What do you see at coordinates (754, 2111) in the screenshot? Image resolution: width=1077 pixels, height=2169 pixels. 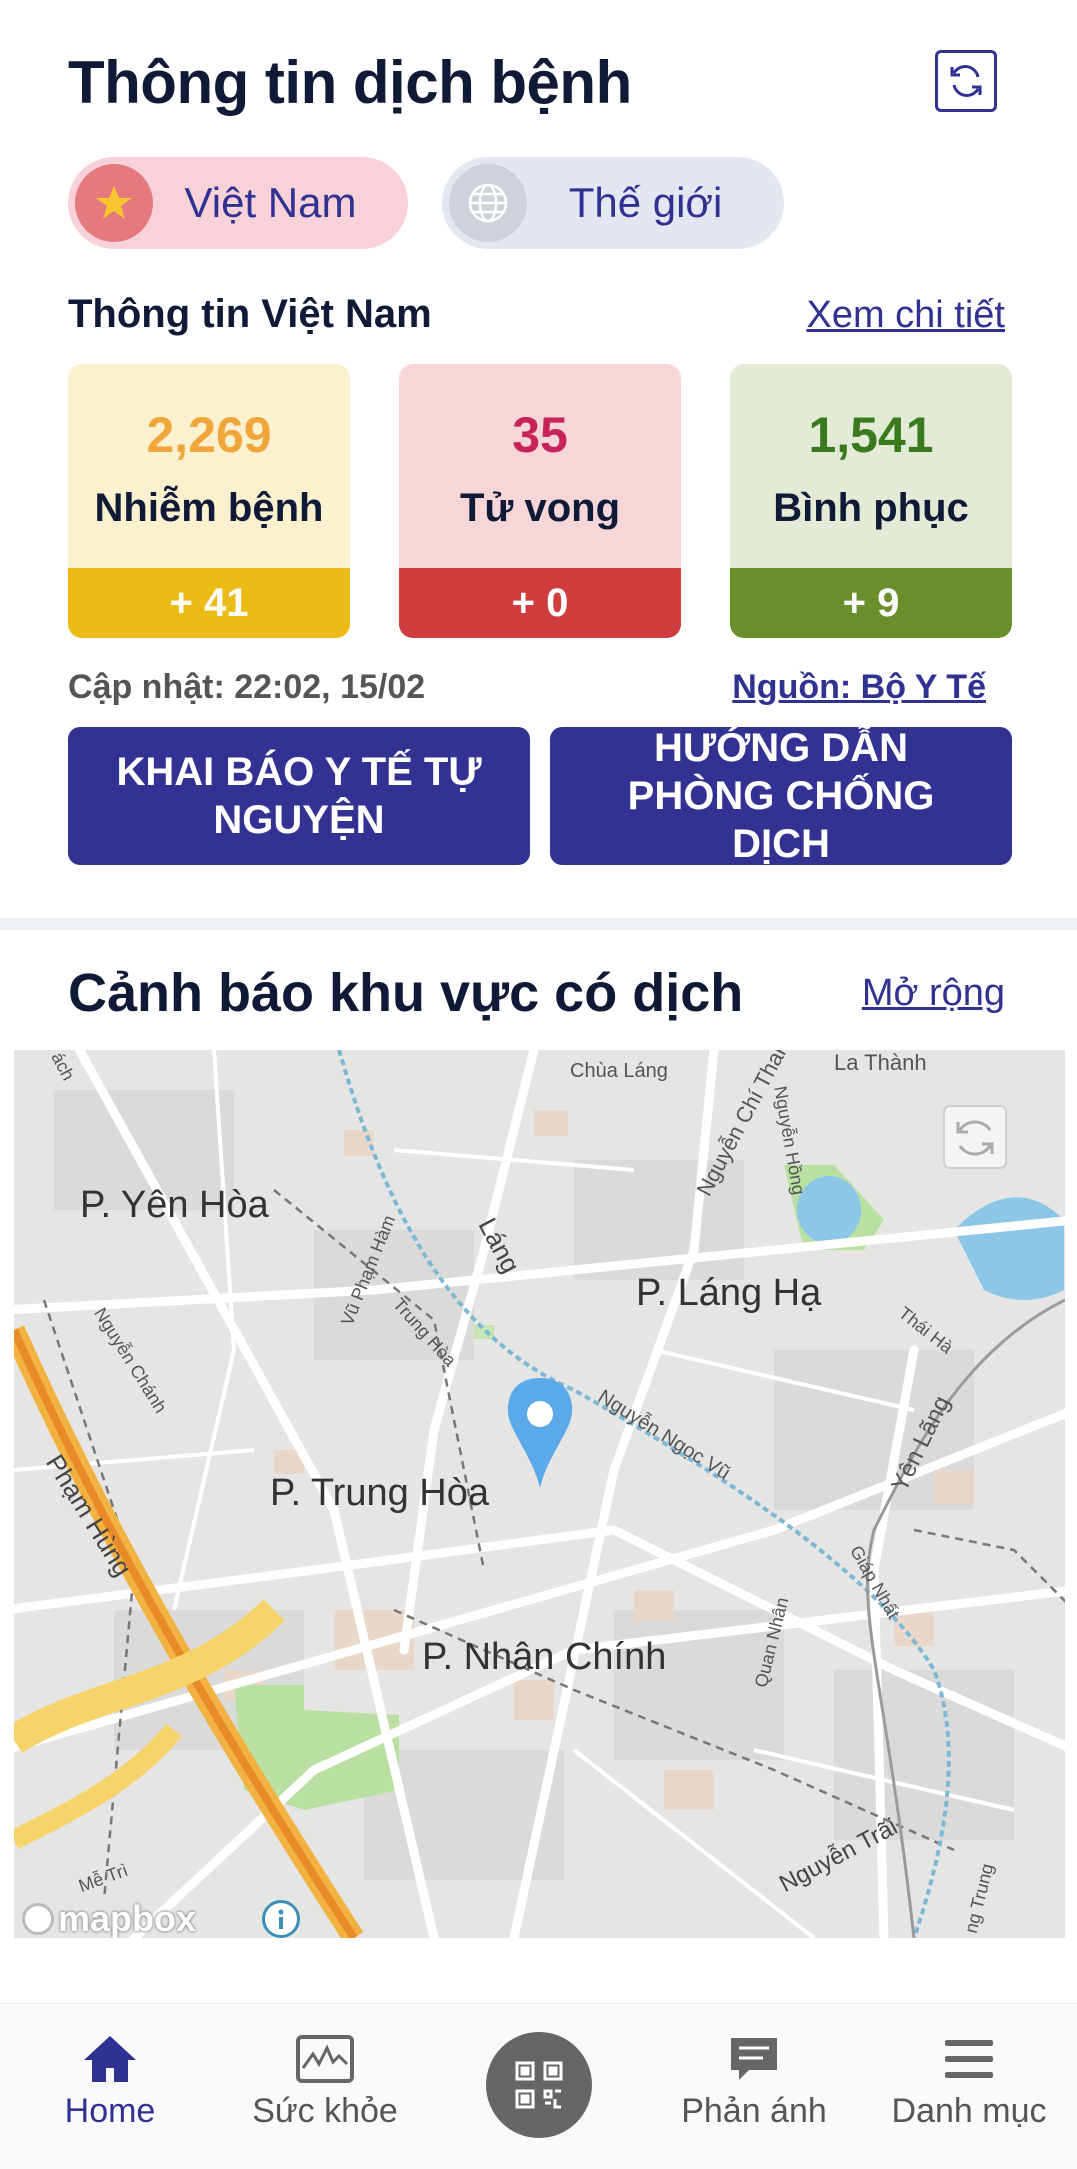 I see `nav-label: Phản ánh` at bounding box center [754, 2111].